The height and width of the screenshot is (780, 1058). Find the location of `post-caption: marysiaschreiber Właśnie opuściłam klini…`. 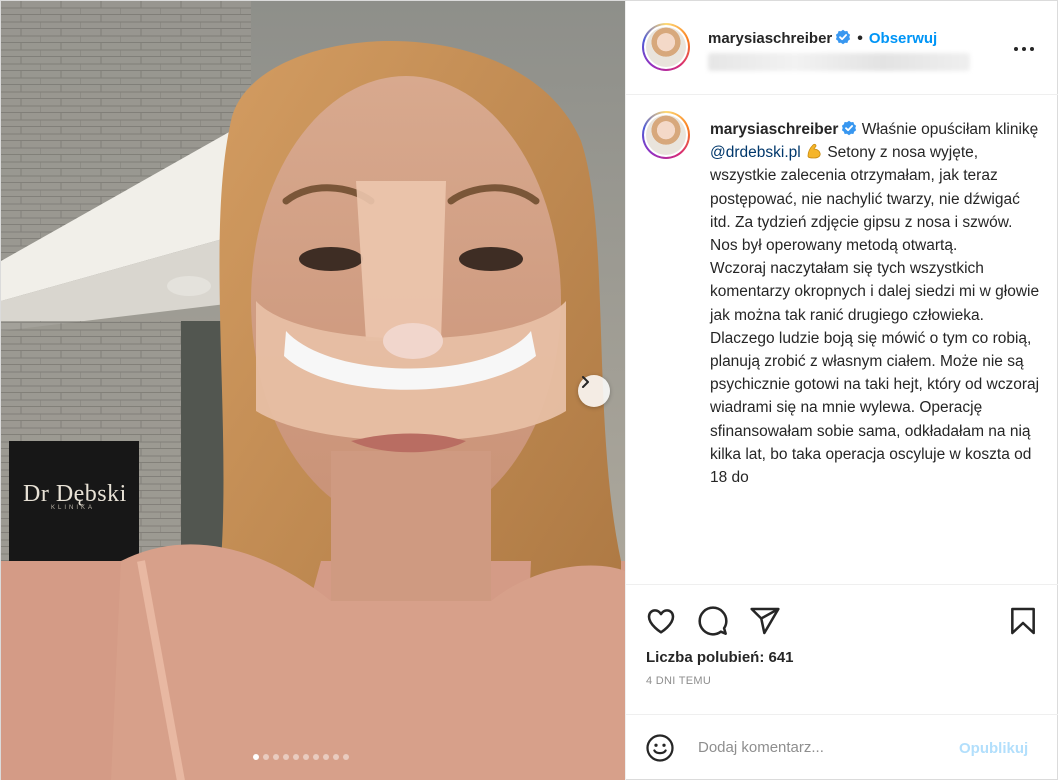

post-caption: marysiaschreiber Właśnie opuściłam klini… is located at coordinates (875, 303).